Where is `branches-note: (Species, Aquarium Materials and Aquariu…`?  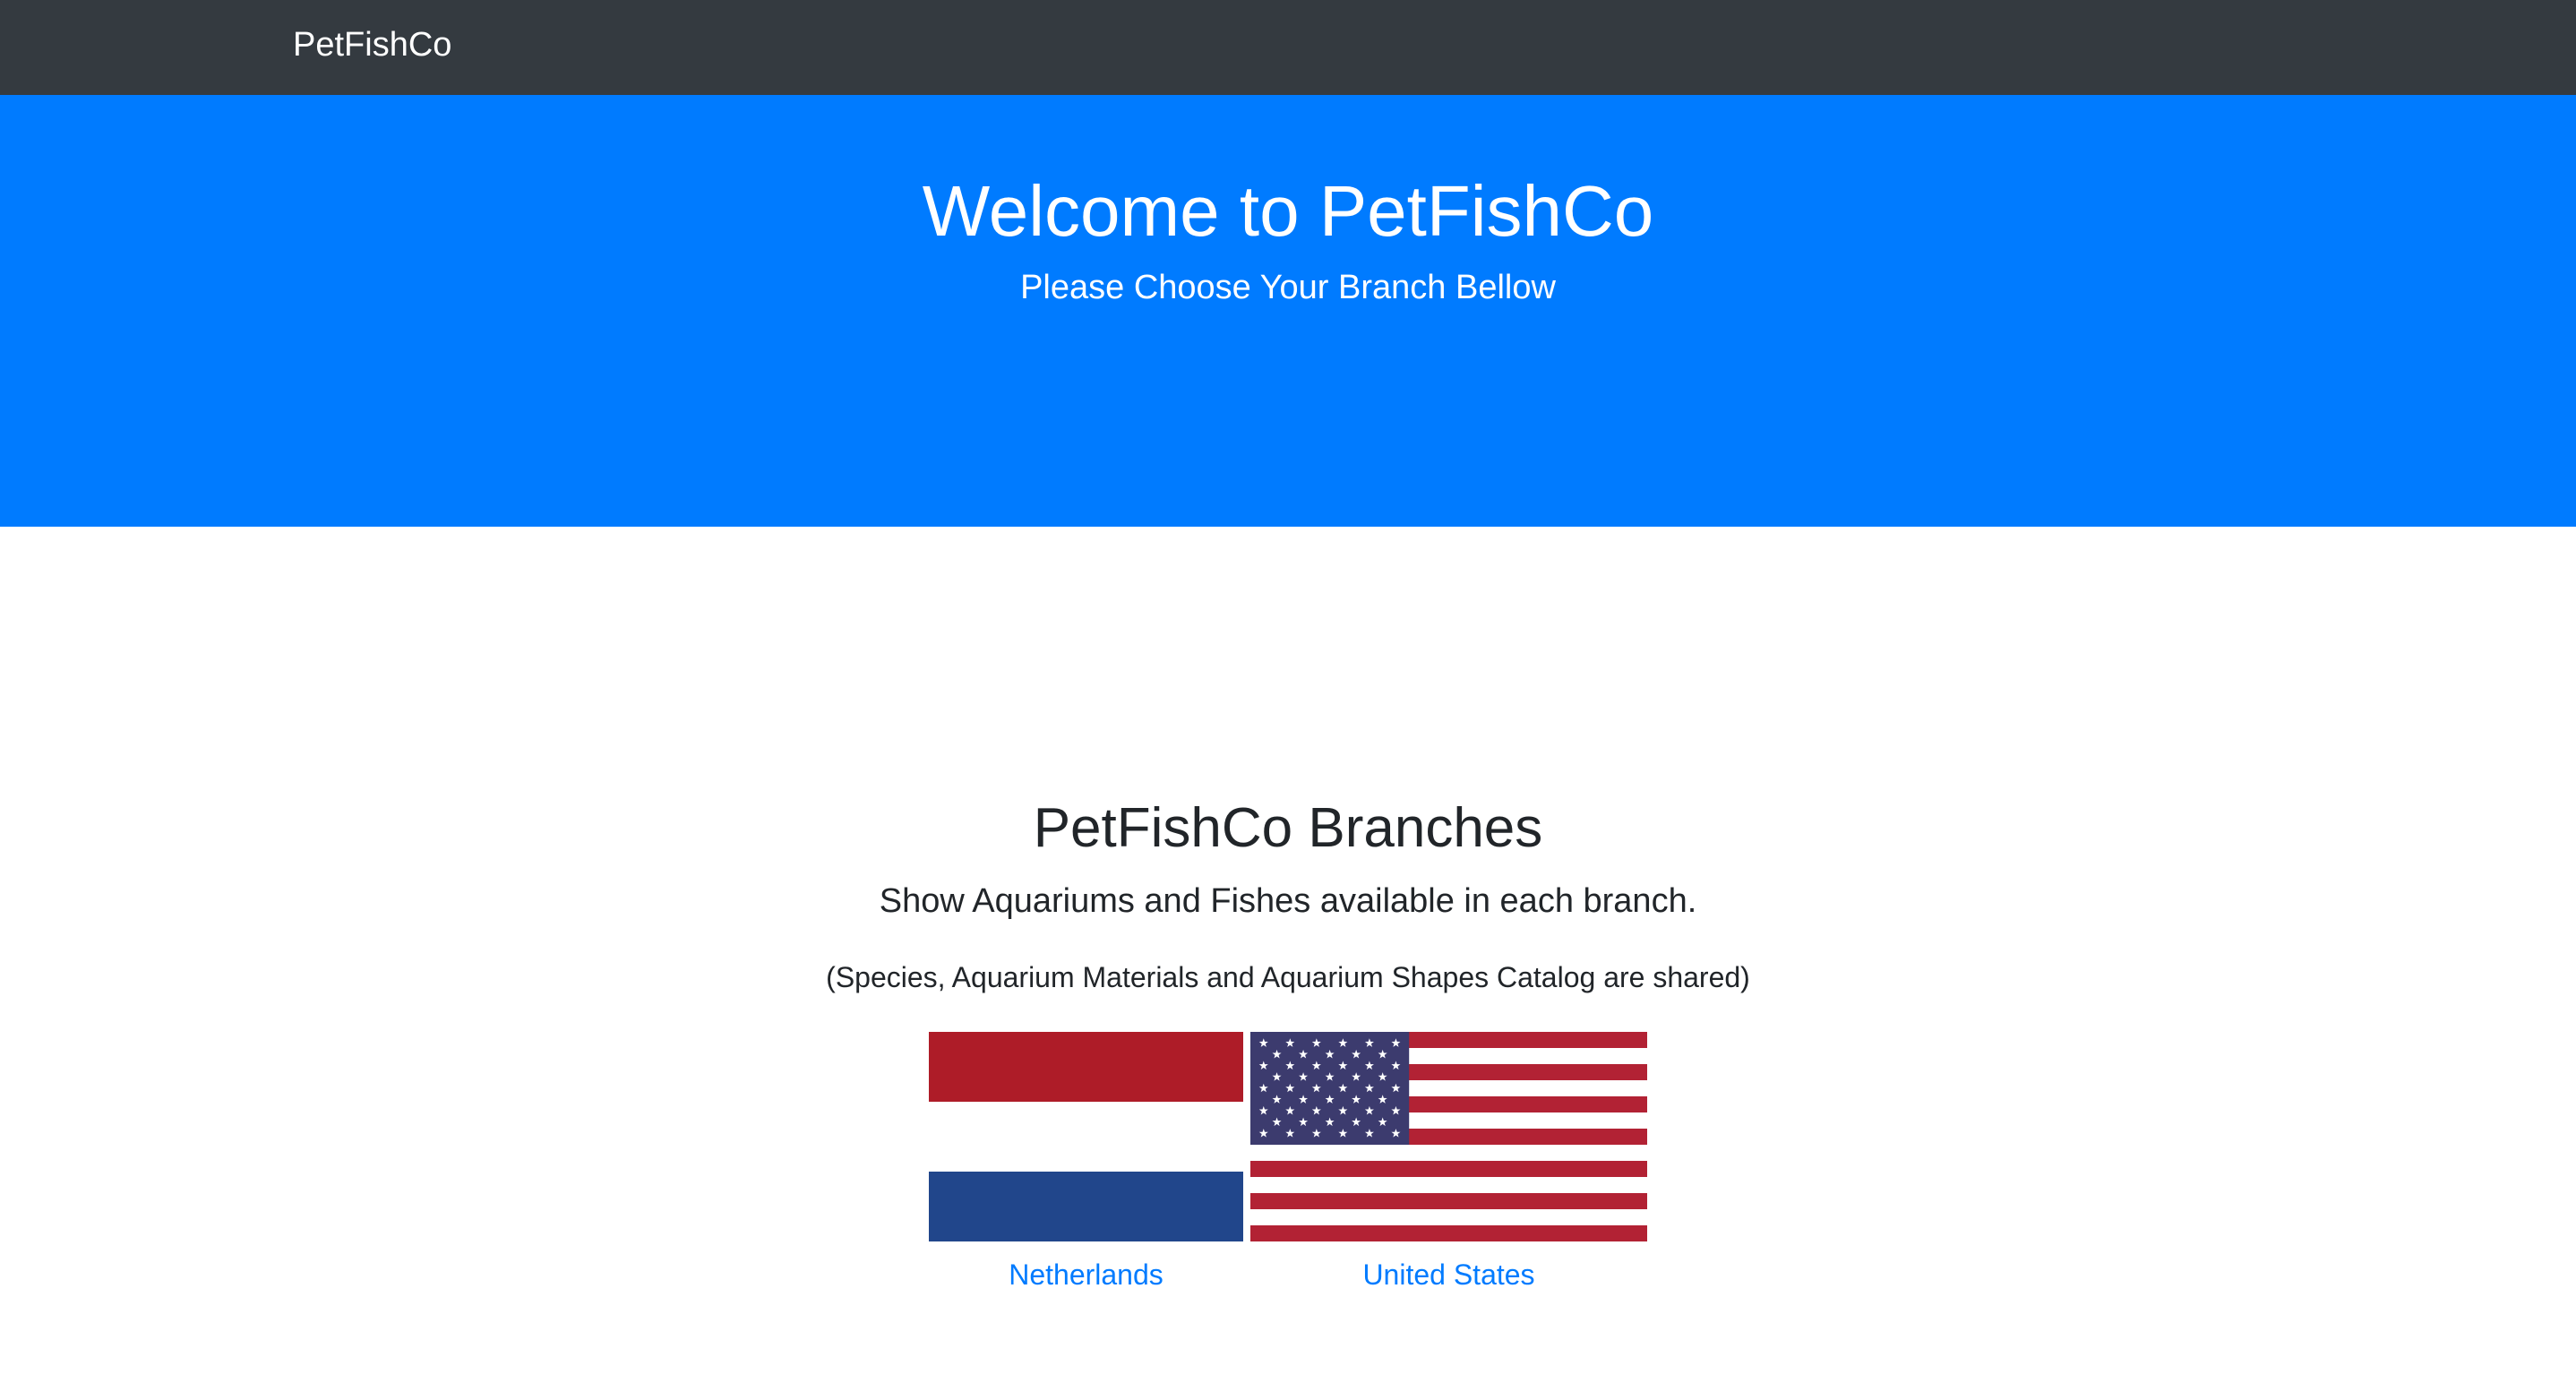
branches-note: (Species, Aquarium Materials and Aquariu… is located at coordinates (1288, 977).